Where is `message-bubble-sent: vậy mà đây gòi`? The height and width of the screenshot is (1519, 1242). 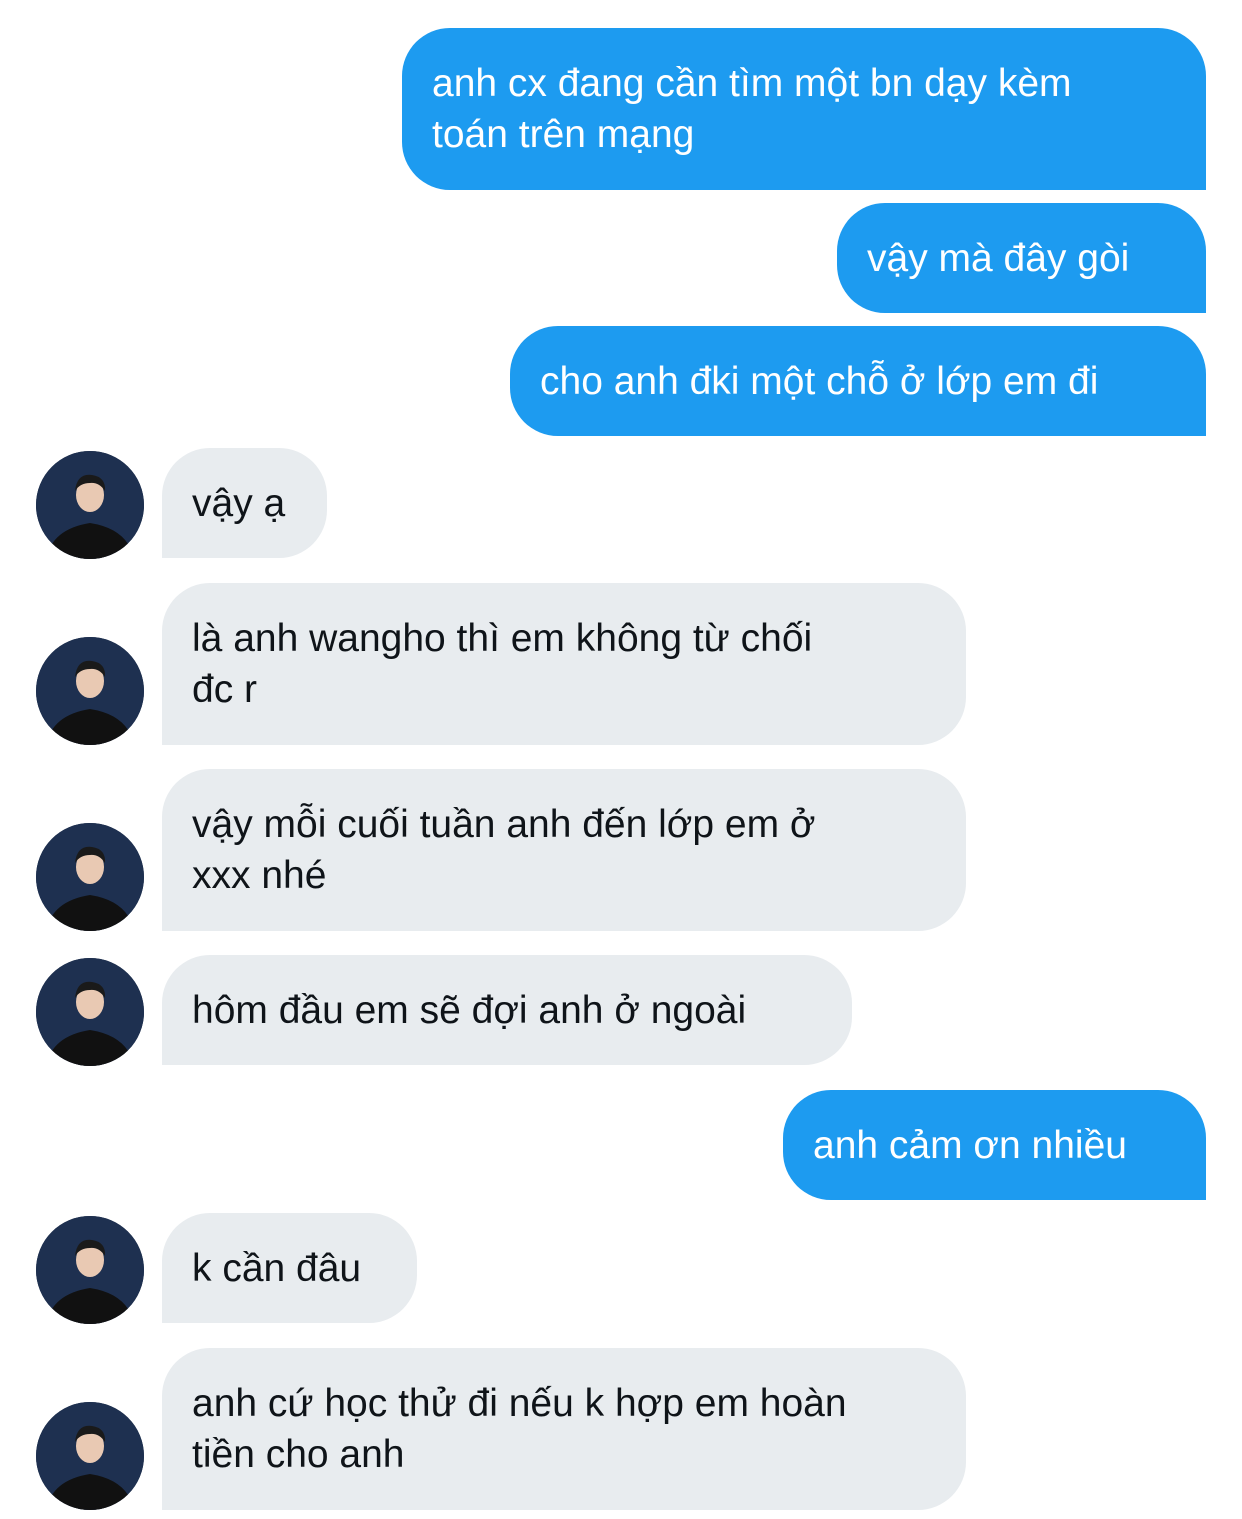 message-bubble-sent: vậy mà đây gòi is located at coordinates (1021, 258).